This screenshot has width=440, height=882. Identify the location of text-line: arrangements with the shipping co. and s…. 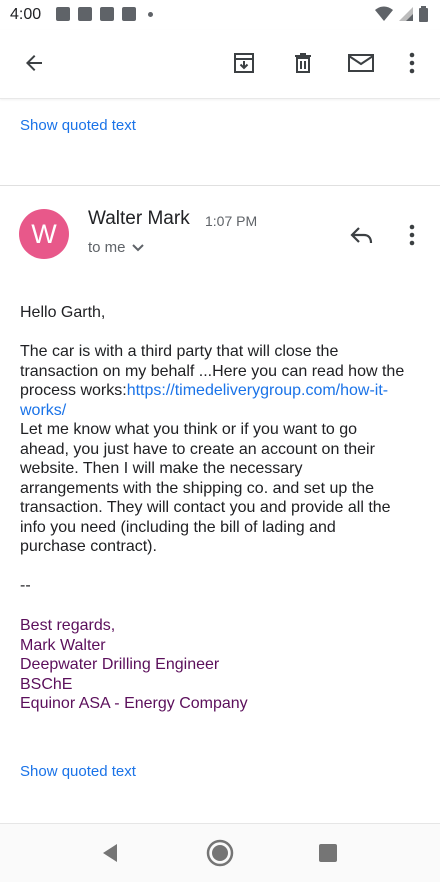
(197, 488).